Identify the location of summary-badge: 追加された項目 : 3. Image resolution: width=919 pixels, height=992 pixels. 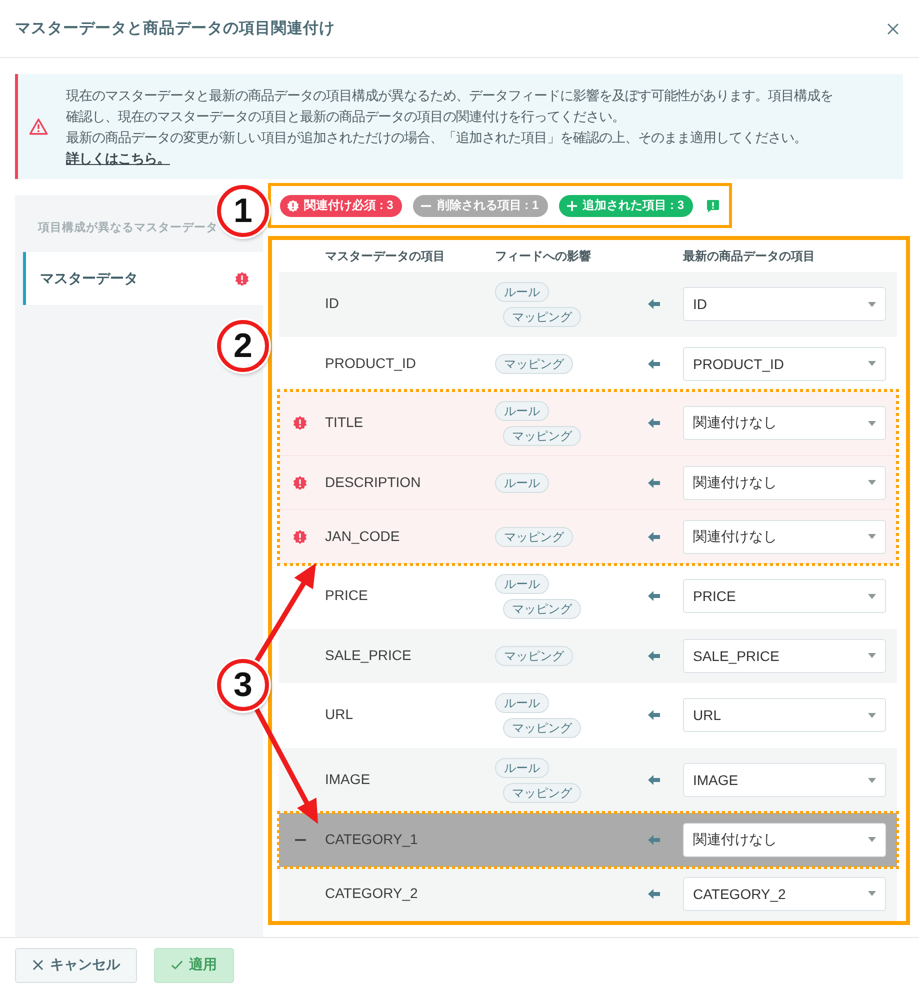
(626, 205).